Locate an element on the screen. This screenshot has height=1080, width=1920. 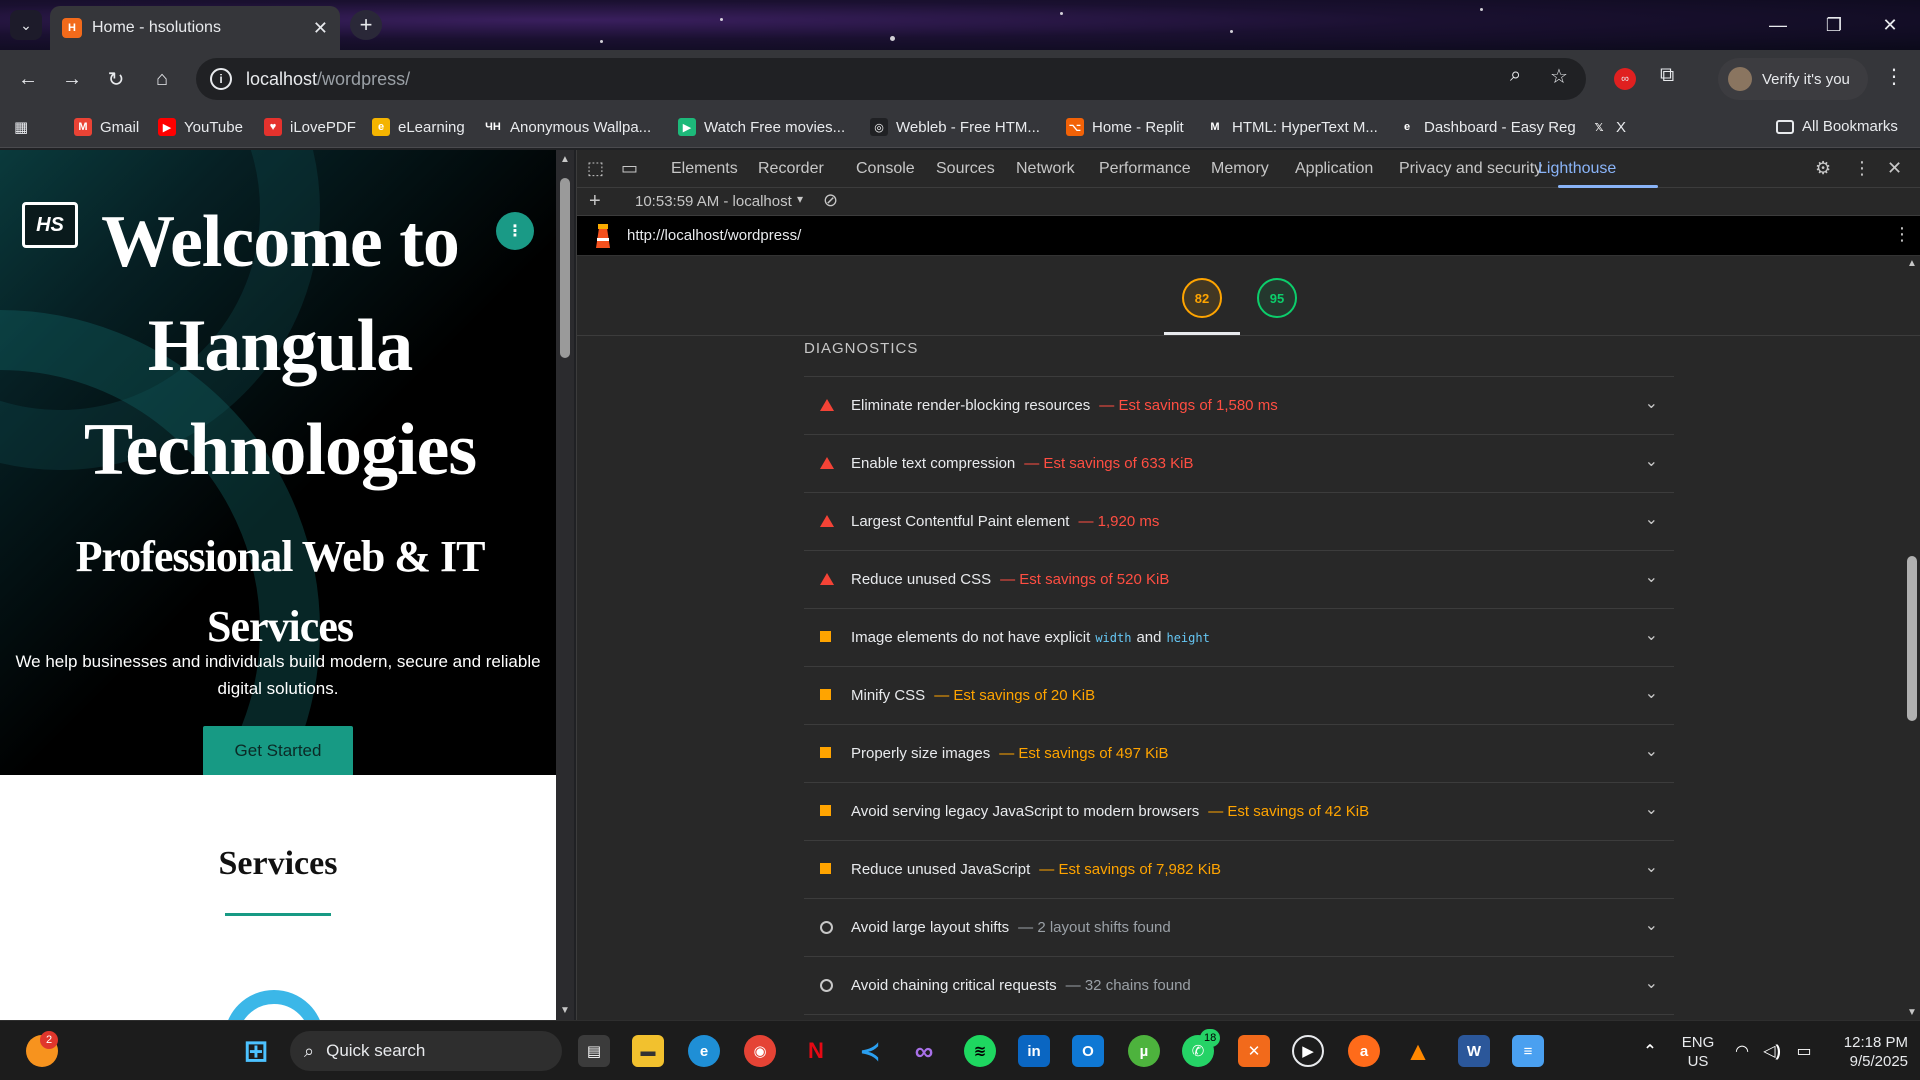
bookmark-item: ⌥ Home - Replit is located at coordinates (1125, 127).